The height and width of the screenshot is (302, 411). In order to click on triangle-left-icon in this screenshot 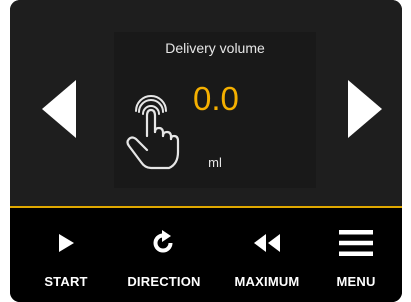, I will do `click(59, 109)`.